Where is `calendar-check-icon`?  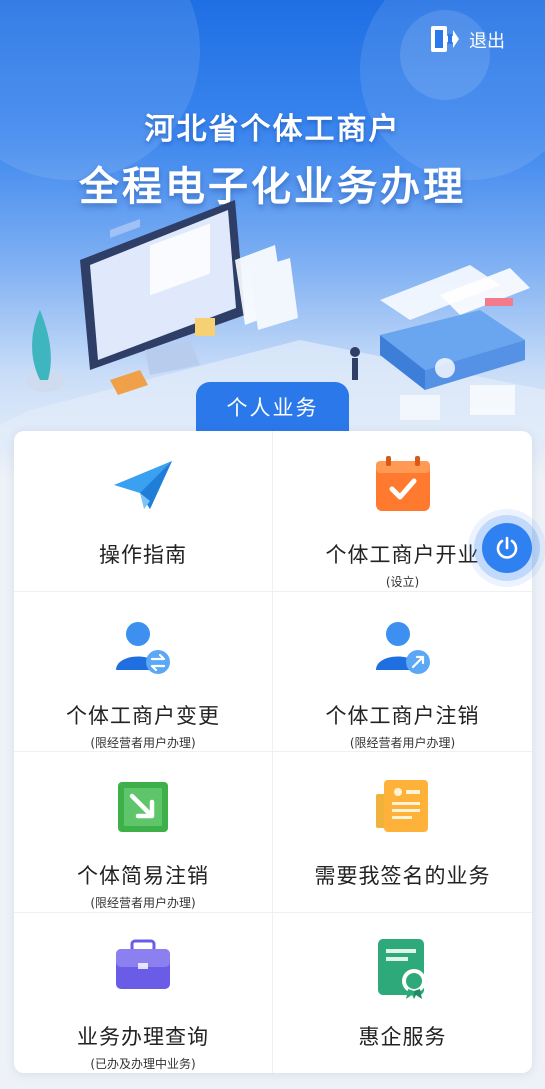 calendar-check-icon is located at coordinates (402, 483).